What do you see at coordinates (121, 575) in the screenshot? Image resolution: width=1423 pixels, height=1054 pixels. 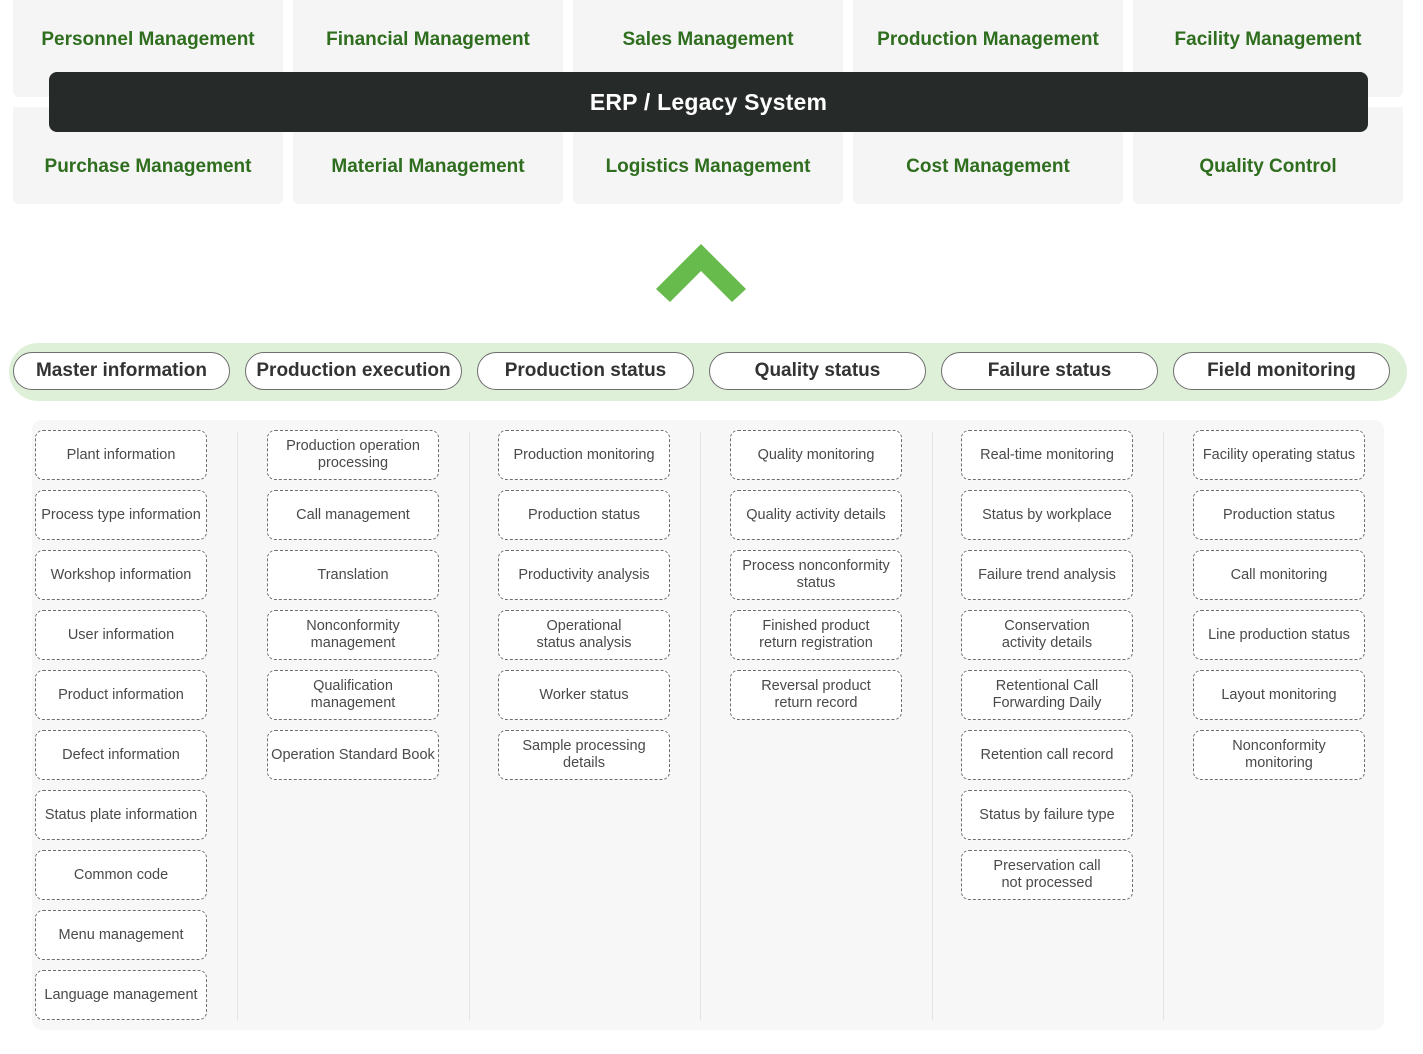 I see `function-item: Workshop information` at bounding box center [121, 575].